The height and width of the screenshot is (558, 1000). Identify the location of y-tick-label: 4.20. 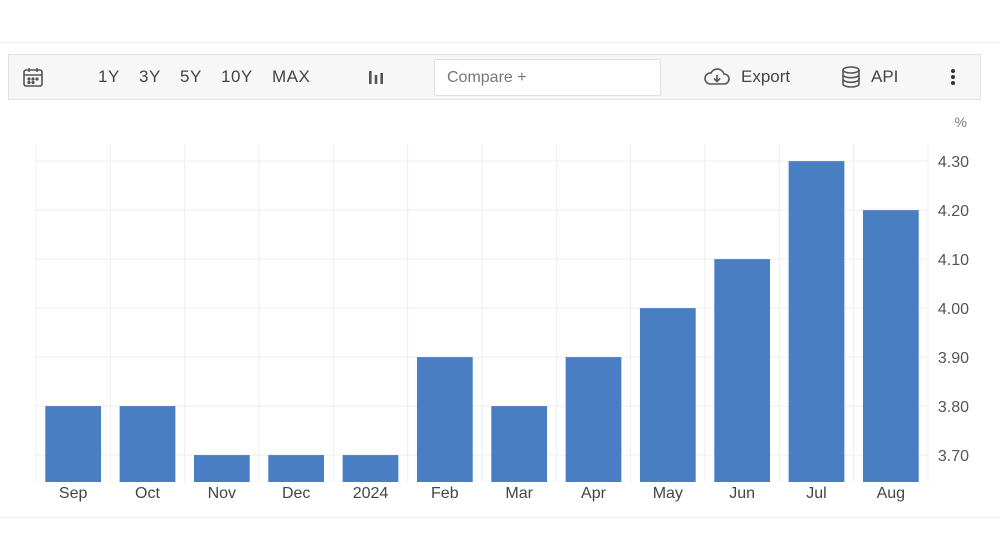
(953, 211).